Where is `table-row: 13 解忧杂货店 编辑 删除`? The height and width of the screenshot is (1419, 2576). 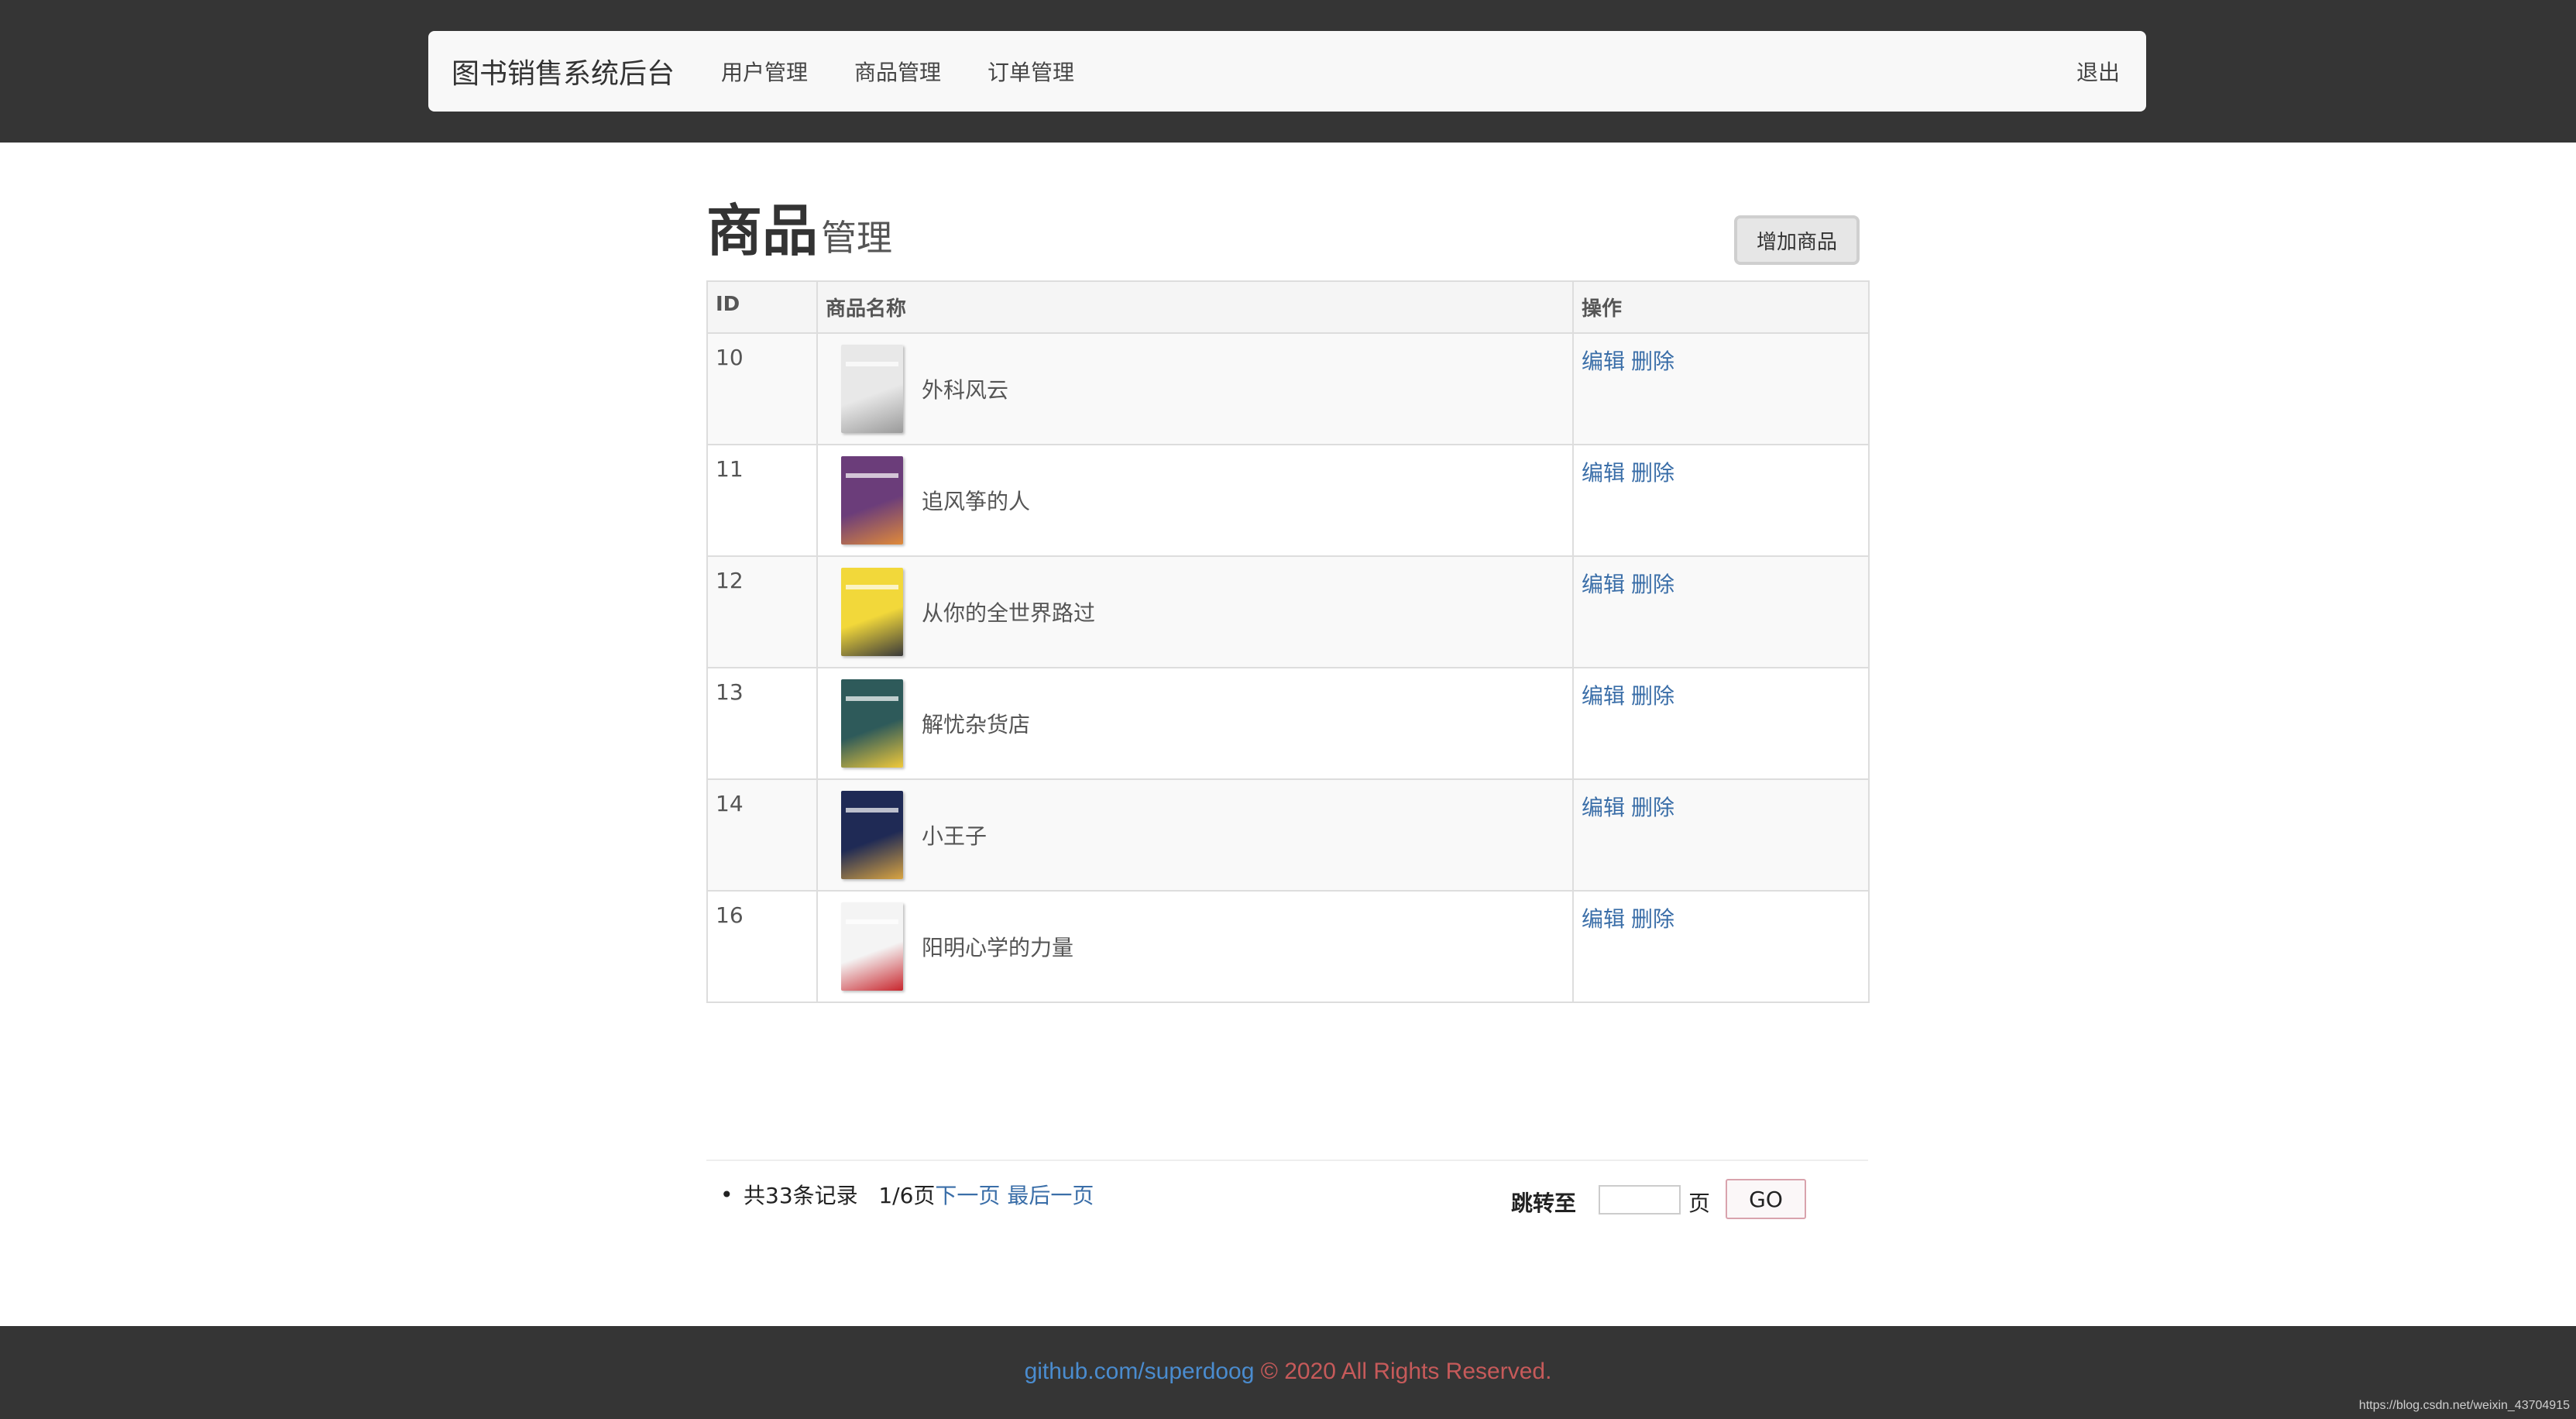 table-row: 13 解忧杂货店 编辑 删除 is located at coordinates (1288, 723).